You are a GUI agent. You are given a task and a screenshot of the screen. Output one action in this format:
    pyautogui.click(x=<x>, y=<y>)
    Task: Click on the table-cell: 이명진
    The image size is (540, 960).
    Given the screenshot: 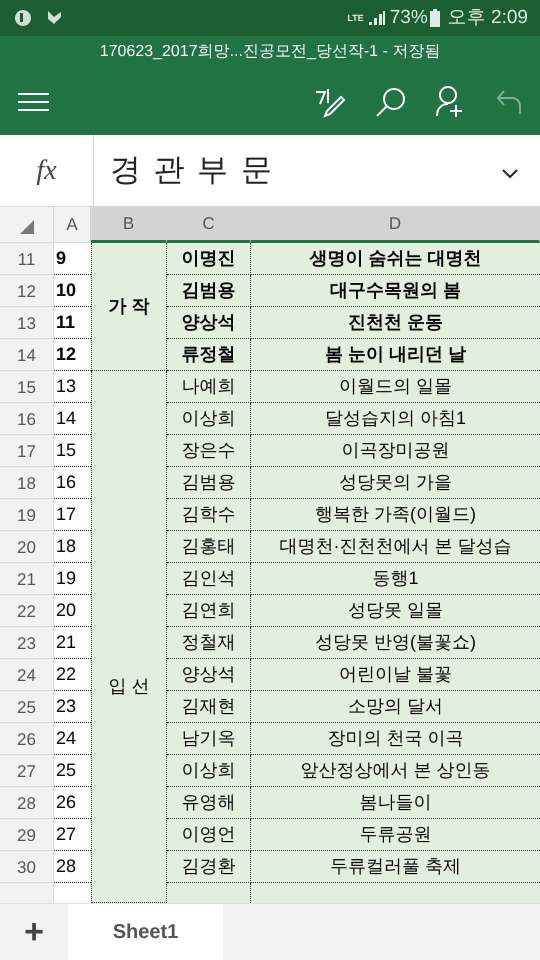 What is the action you would take?
    pyautogui.click(x=209, y=259)
    